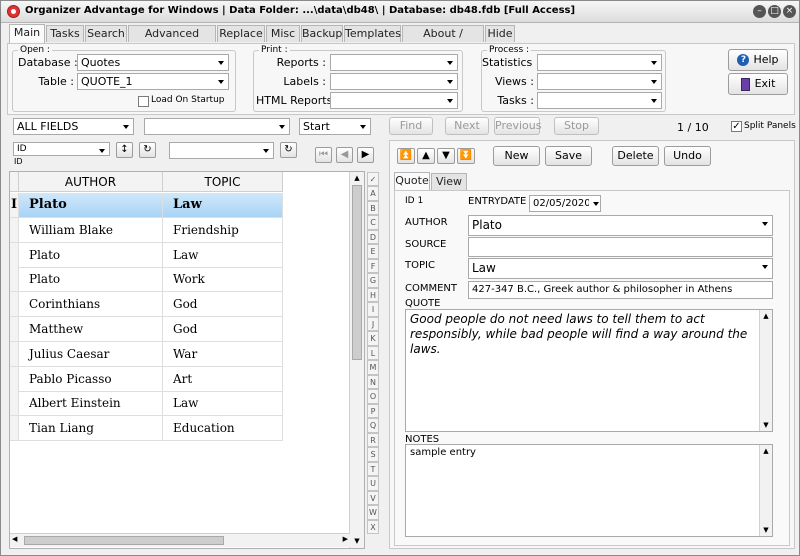 Image resolution: width=800 pixels, height=556 pixels. Describe the element at coordinates (373, 353) in the screenshot. I see `alpha-letter-l: L` at that location.